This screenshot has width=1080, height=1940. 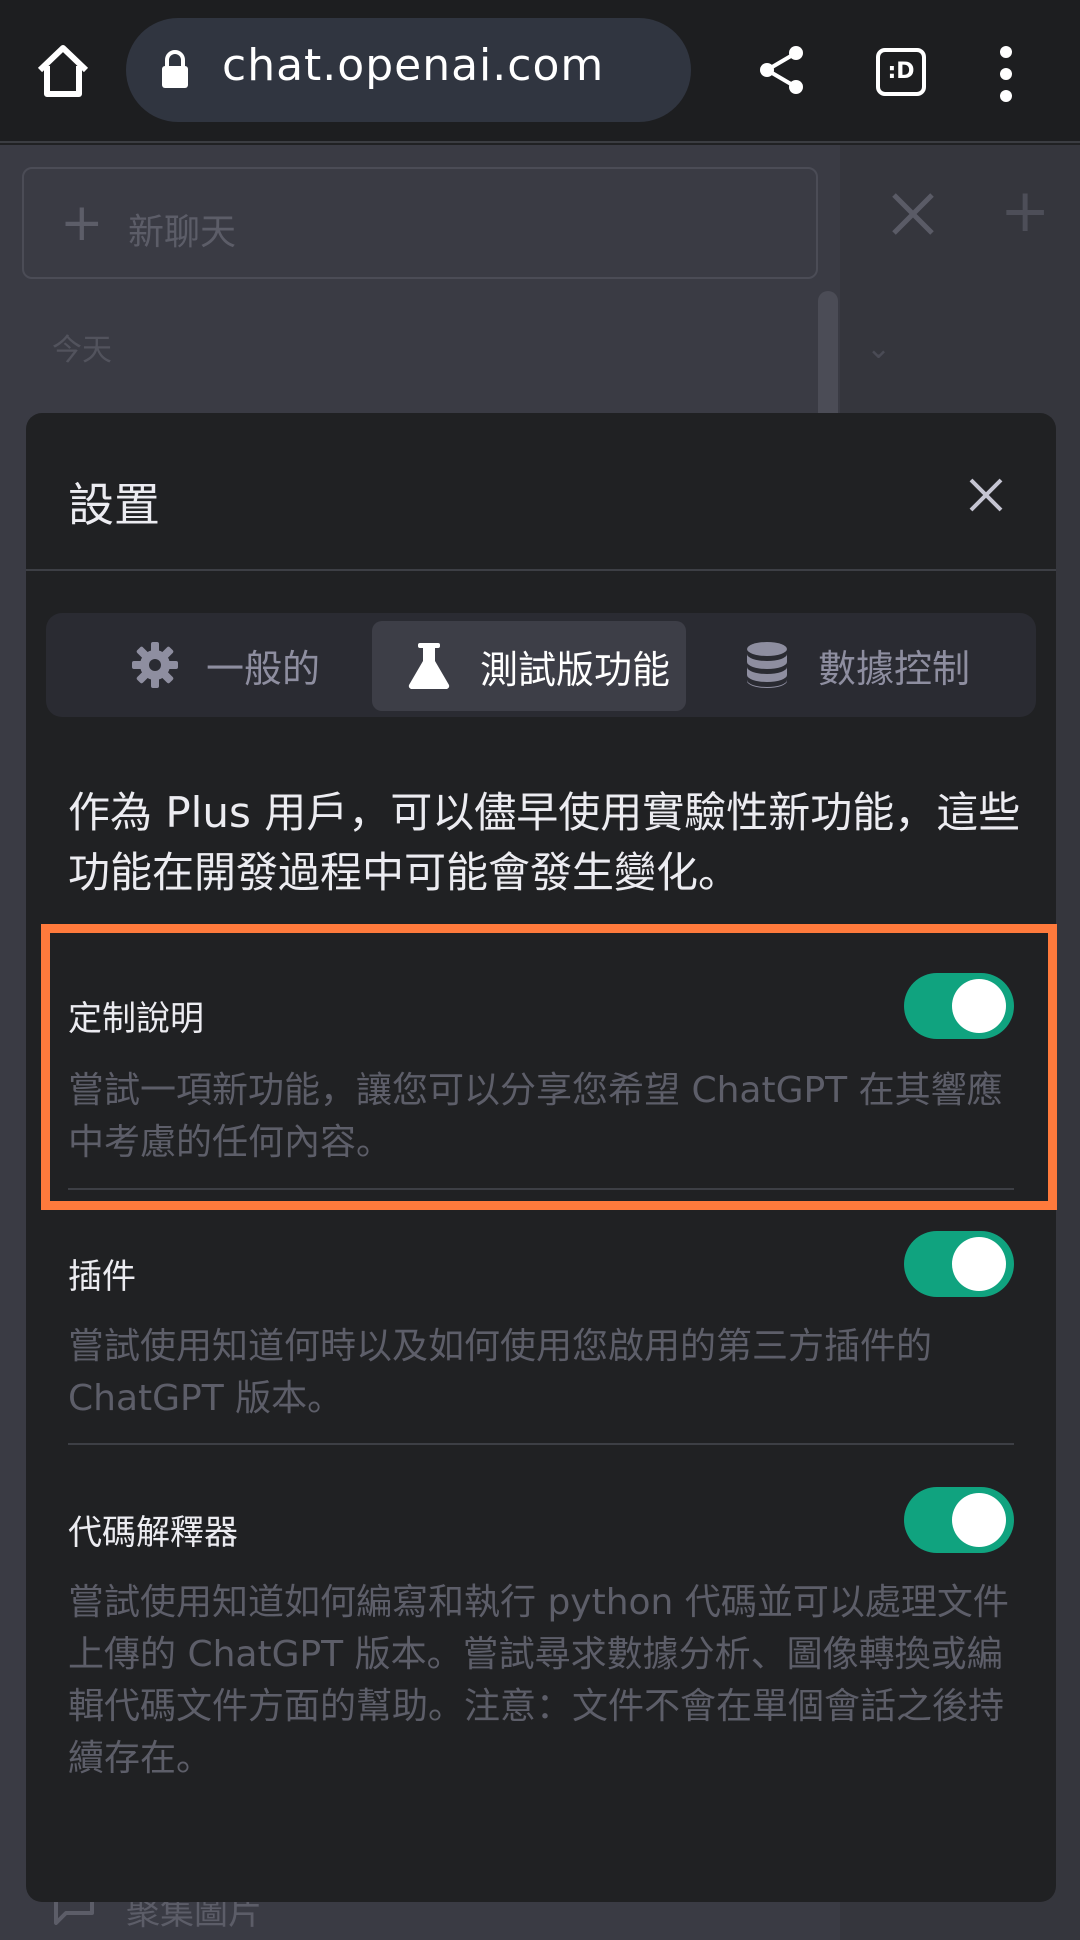 What do you see at coordinates (420, 223) in the screenshot?
I see `new-chat-button: + 新聊天` at bounding box center [420, 223].